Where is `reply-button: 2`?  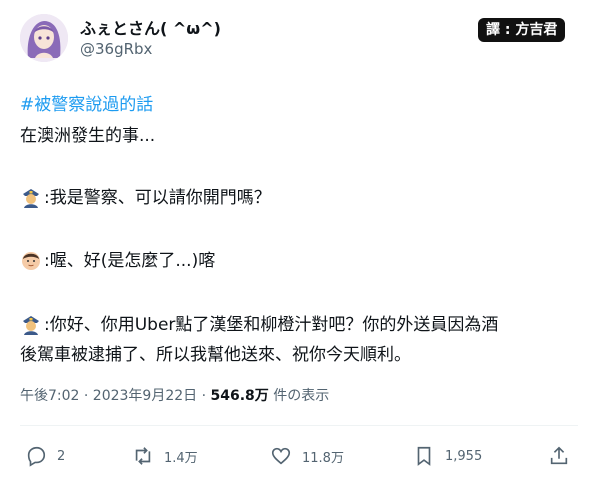
reply-button: 2 is located at coordinates (45, 456).